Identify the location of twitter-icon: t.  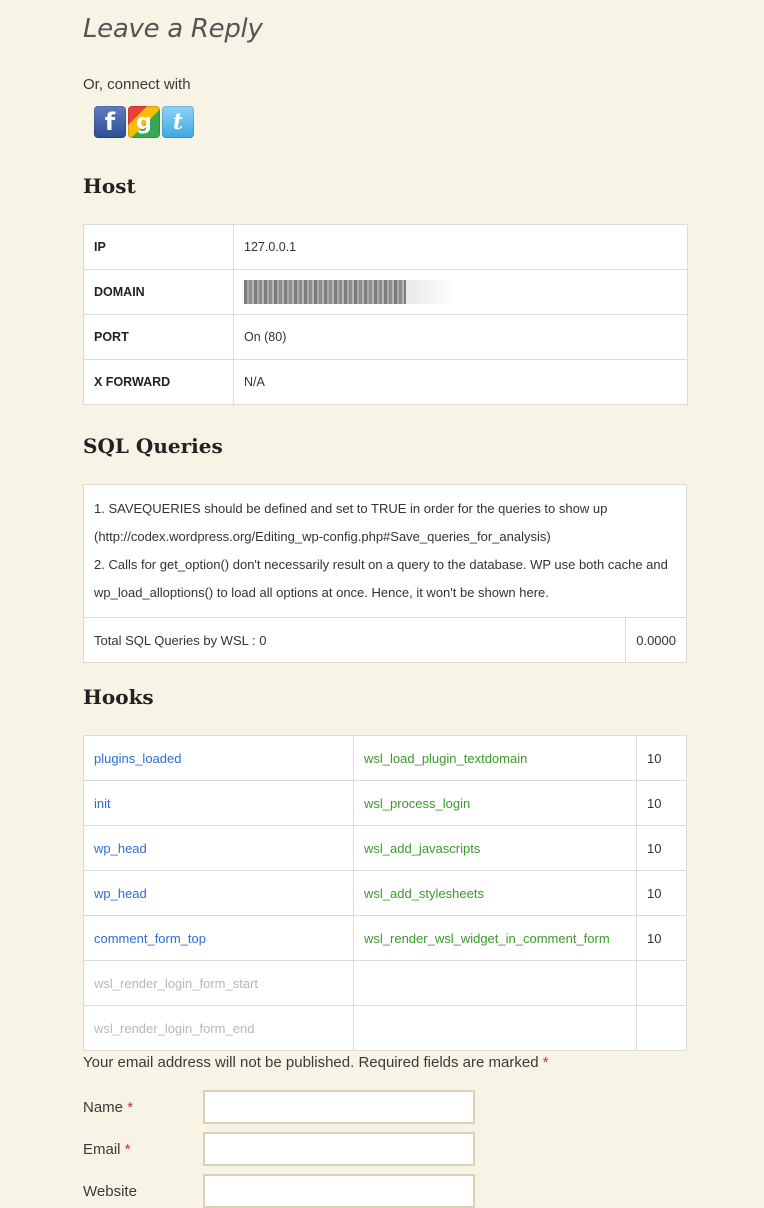
(178, 122).